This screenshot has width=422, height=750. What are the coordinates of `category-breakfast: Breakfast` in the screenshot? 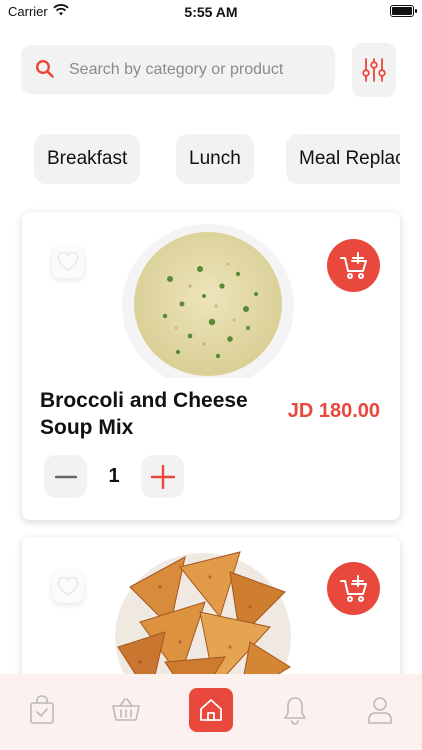 It's located at (87, 159).